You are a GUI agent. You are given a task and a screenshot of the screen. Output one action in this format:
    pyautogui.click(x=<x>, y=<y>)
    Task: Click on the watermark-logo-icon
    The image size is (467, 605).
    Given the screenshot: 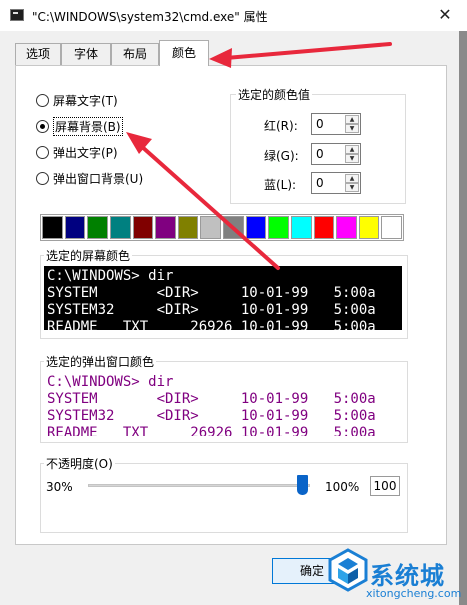 What is the action you would take?
    pyautogui.click(x=348, y=570)
    